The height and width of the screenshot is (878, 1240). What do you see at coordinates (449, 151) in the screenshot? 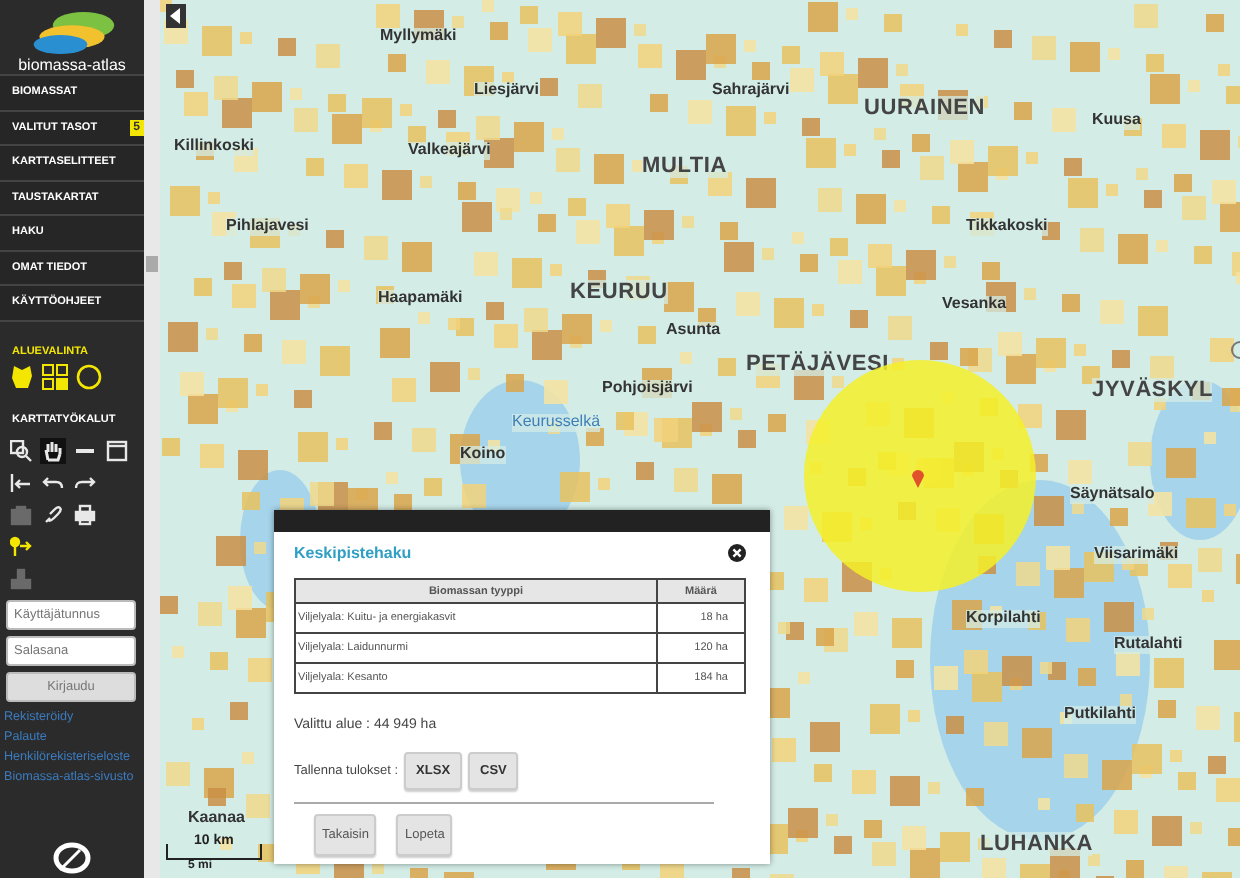
I see `place-label: Valkeajärvi` at bounding box center [449, 151].